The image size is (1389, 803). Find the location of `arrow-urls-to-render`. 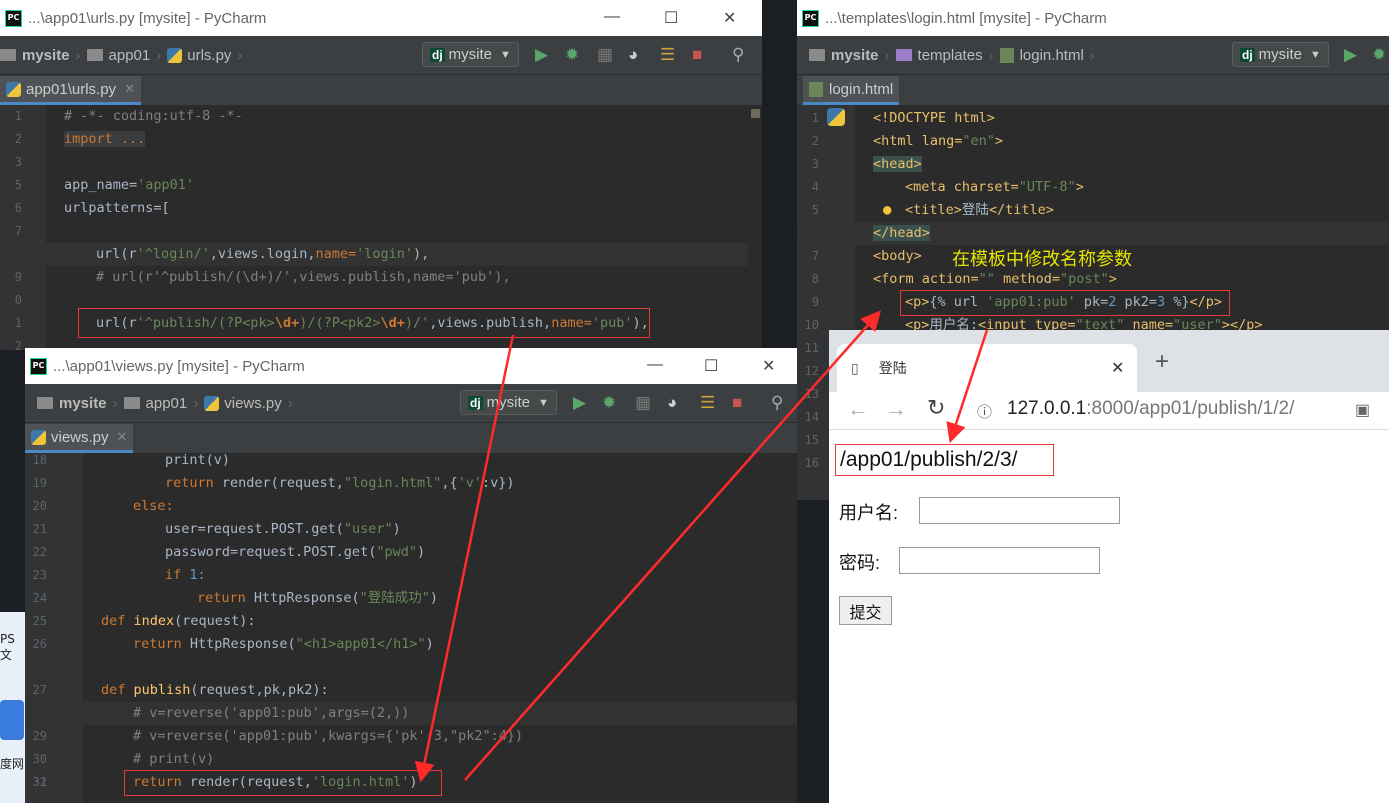

arrow-urls-to-render is located at coordinates (464, 558).